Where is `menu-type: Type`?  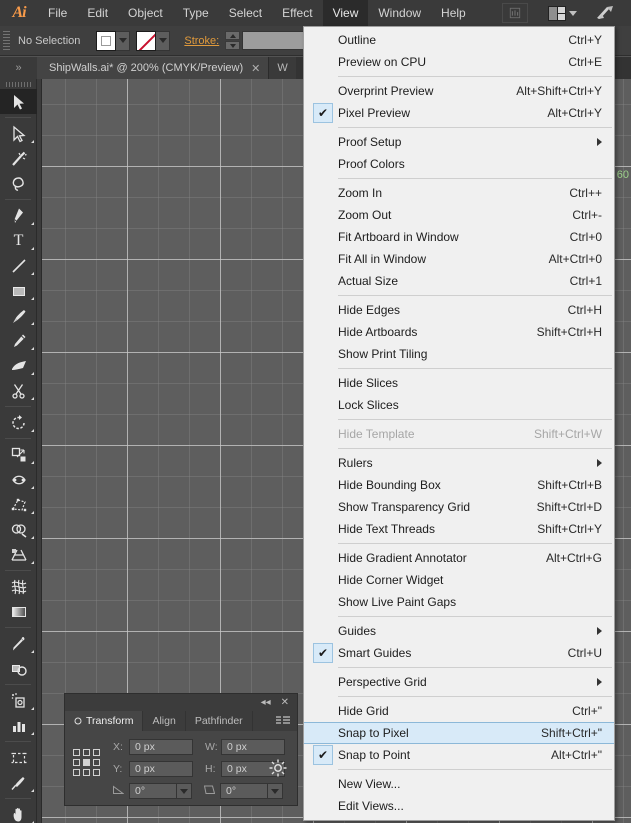 menu-type: Type is located at coordinates (196, 13).